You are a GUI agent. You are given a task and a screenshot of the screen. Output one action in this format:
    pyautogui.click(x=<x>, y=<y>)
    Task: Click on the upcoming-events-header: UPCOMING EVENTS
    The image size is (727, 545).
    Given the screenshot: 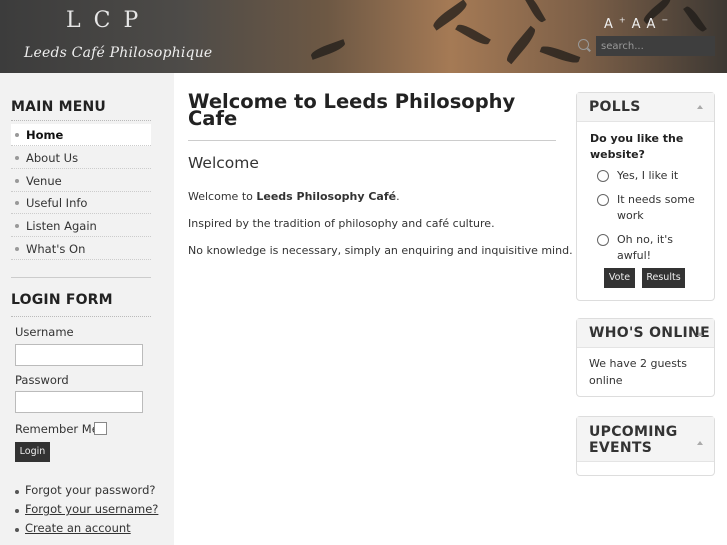 What is the action you would take?
    pyautogui.click(x=645, y=439)
    